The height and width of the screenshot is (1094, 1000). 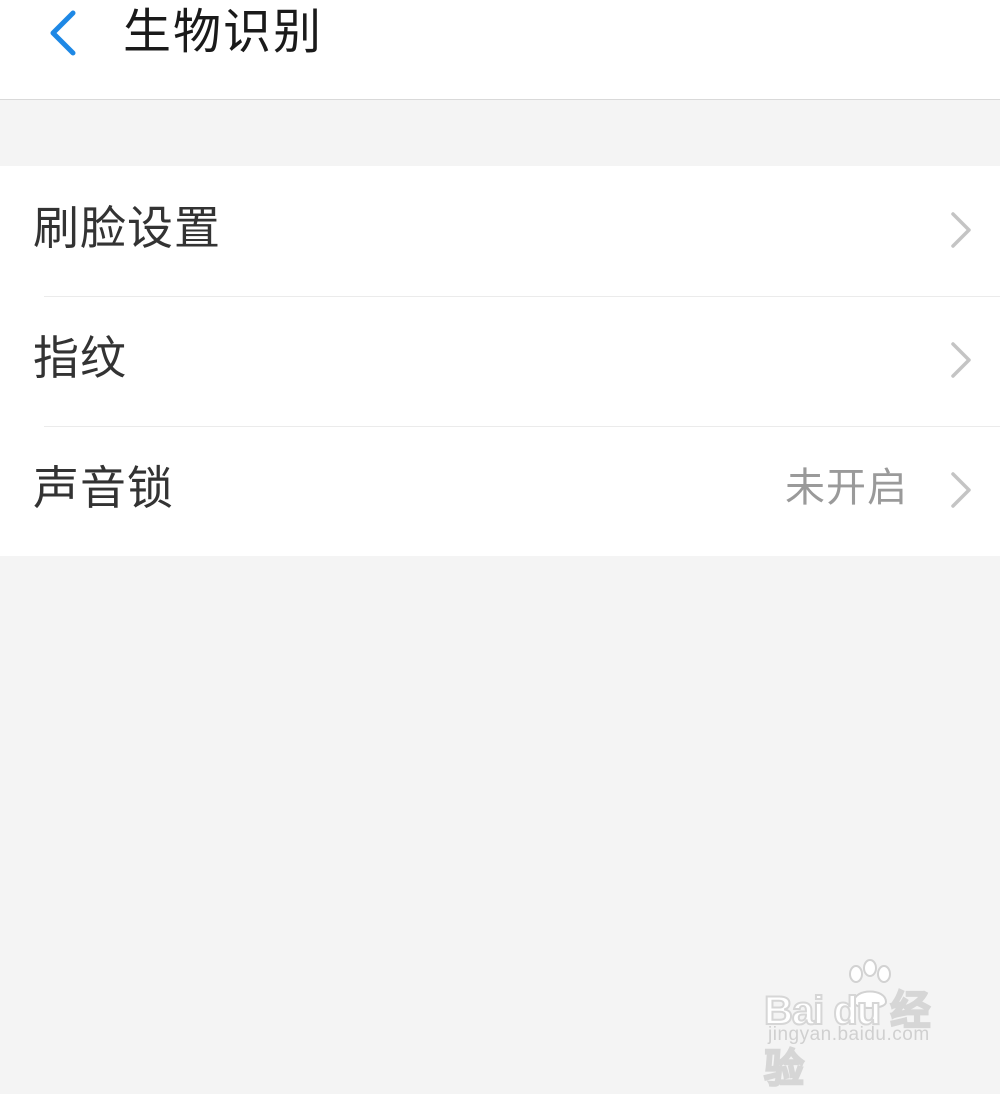 What do you see at coordinates (500, 491) in the screenshot?
I see `settings-item-voice-lock: 声音锁 未开启` at bounding box center [500, 491].